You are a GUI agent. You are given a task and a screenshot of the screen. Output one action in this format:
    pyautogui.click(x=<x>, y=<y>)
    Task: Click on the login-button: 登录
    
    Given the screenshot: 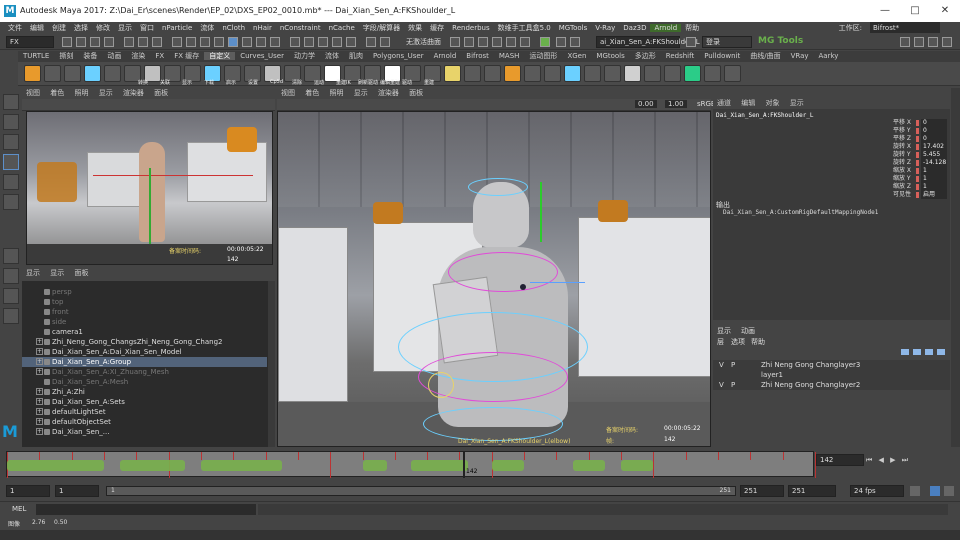 What is the action you would take?
    pyautogui.click(x=727, y=42)
    